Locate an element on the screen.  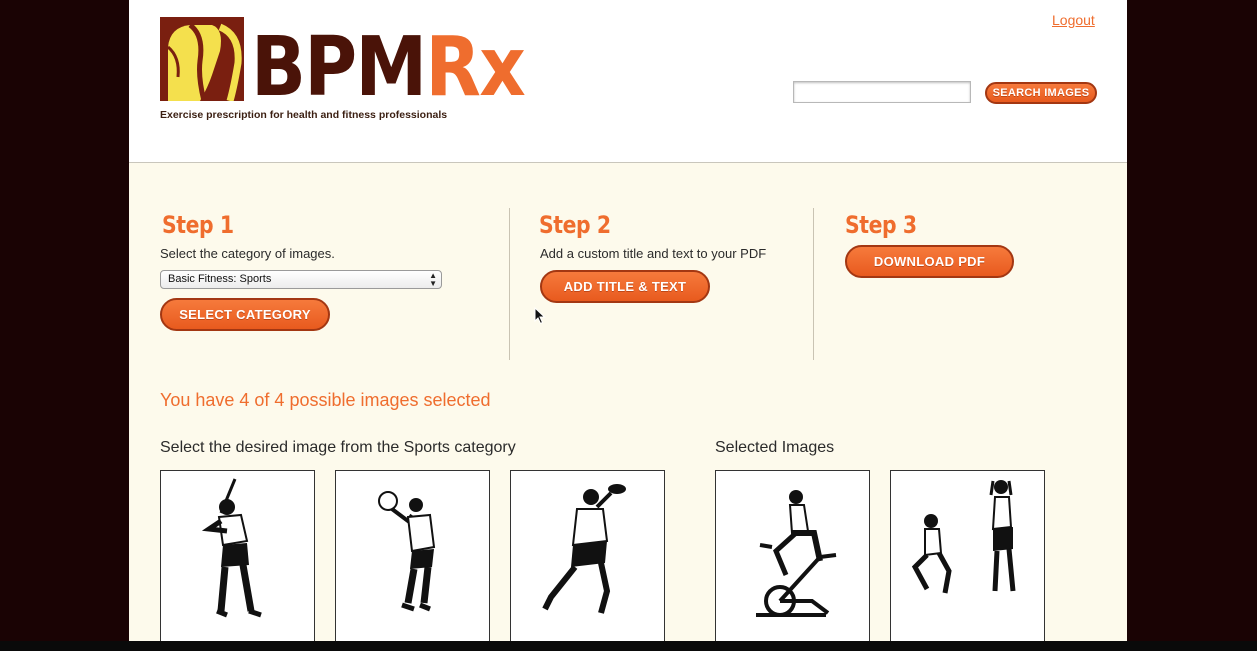
select-category-button: SELECT CATEGORY is located at coordinates (245, 314).